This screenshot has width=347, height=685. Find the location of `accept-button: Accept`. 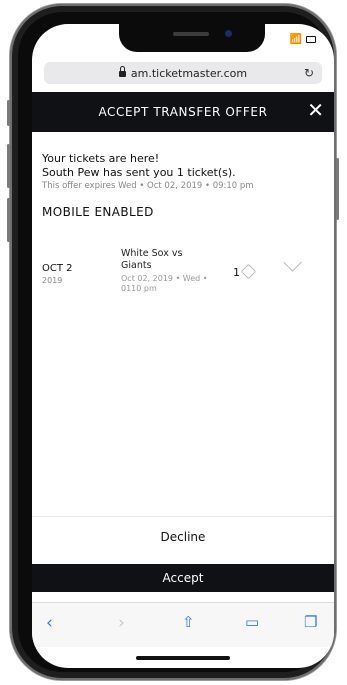

accept-button: Accept is located at coordinates (183, 578).